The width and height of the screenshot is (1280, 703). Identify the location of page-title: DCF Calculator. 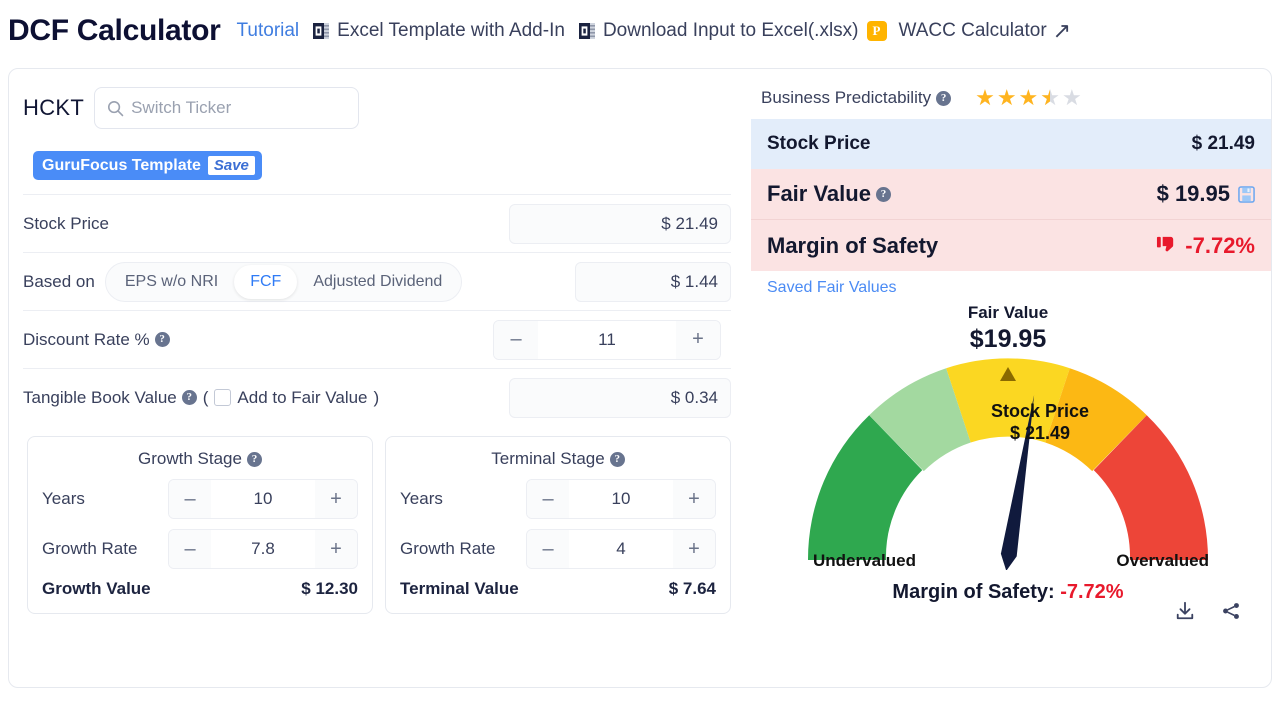
(114, 30).